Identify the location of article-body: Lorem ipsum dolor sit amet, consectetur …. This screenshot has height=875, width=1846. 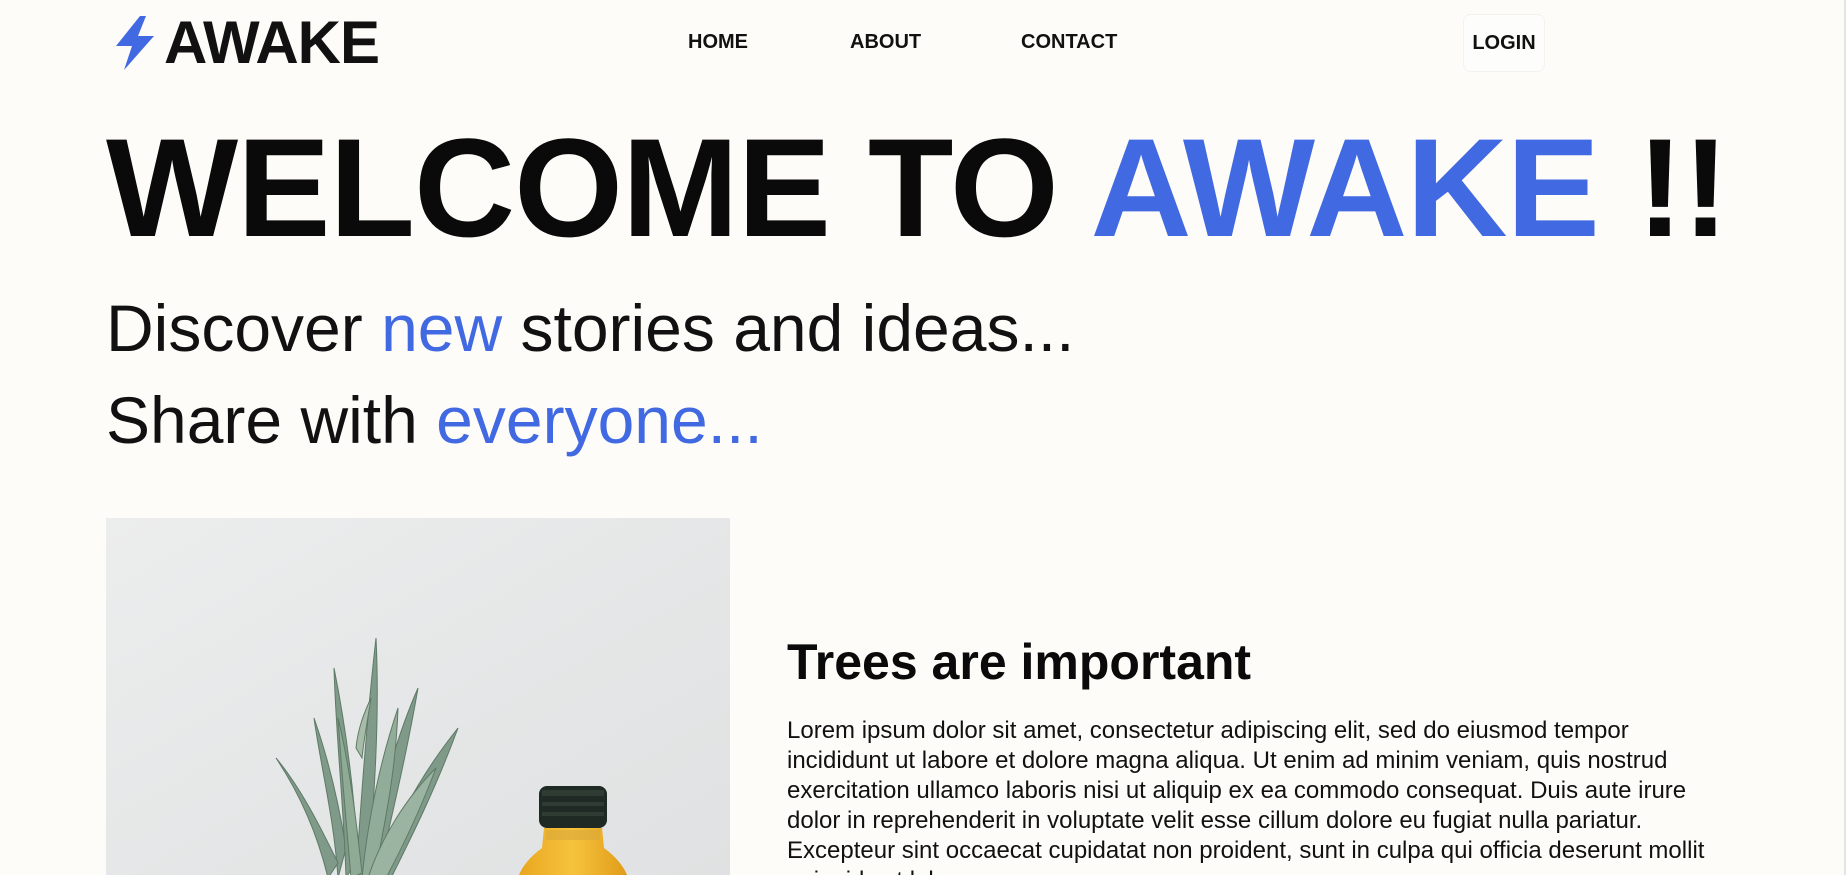
(1246, 796).